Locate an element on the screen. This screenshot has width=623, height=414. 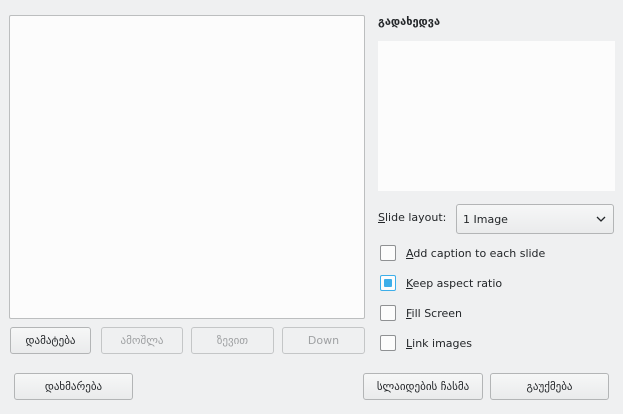
move-up-button-label: ზევით is located at coordinates (232, 340).